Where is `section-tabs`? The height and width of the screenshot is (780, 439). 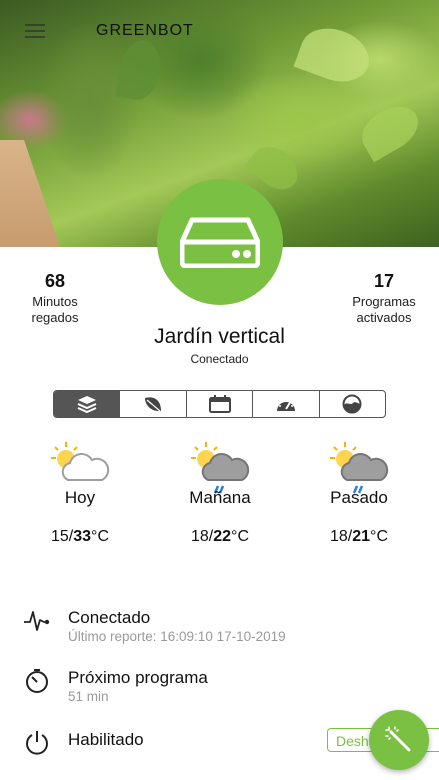
section-tabs is located at coordinates (219, 404).